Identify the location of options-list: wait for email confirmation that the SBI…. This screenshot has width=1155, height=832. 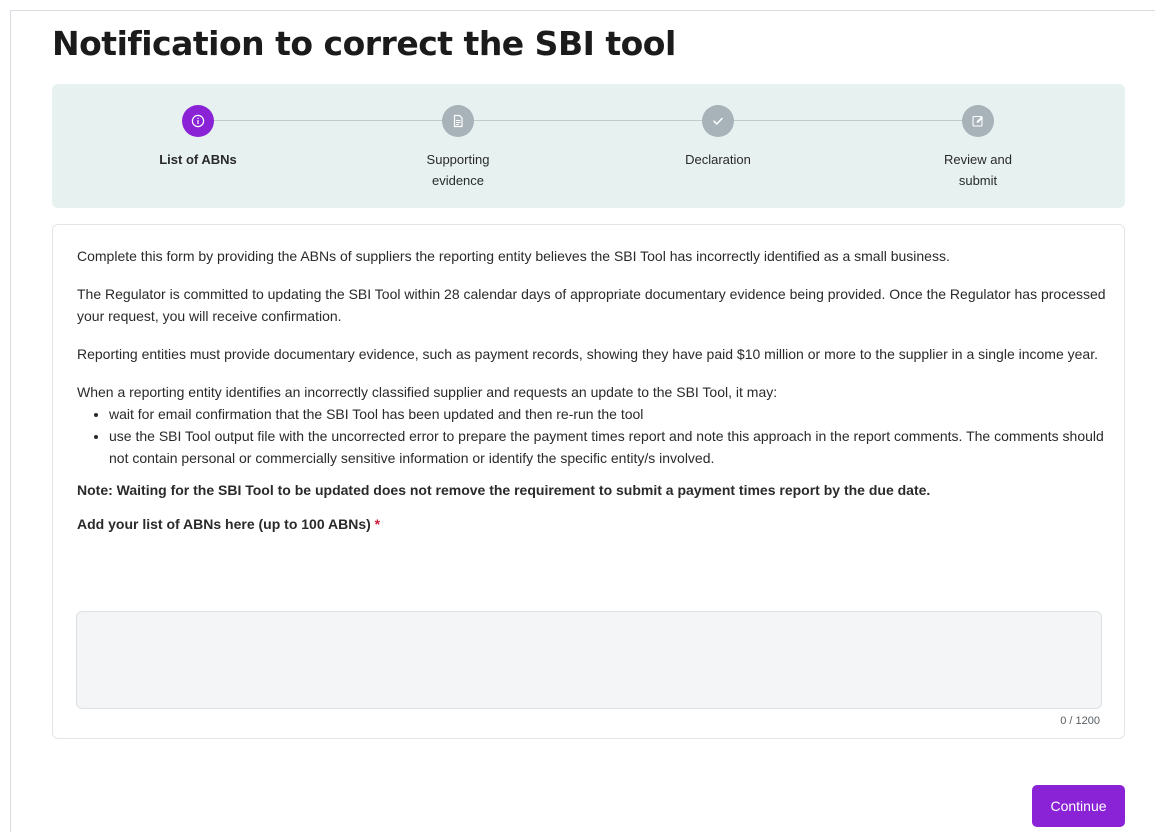
(592, 436).